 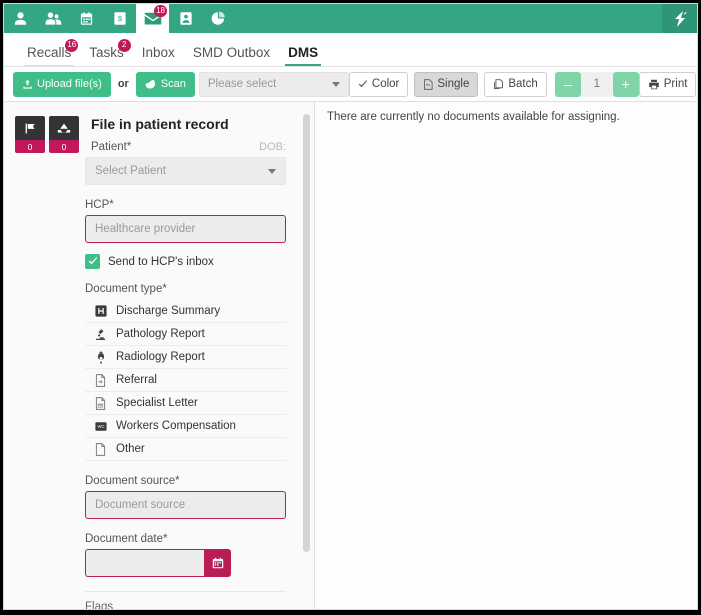 I want to click on toolbar-right-group: Print, so click(x=667, y=84).